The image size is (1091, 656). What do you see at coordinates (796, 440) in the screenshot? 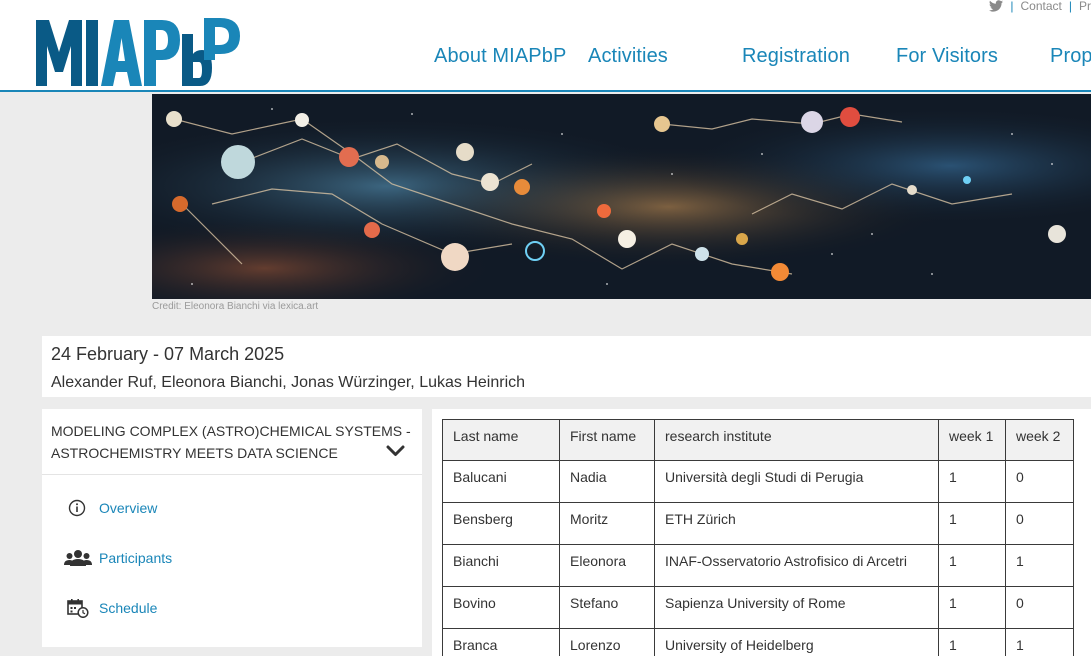
I see `column-header-institute: research institute` at bounding box center [796, 440].